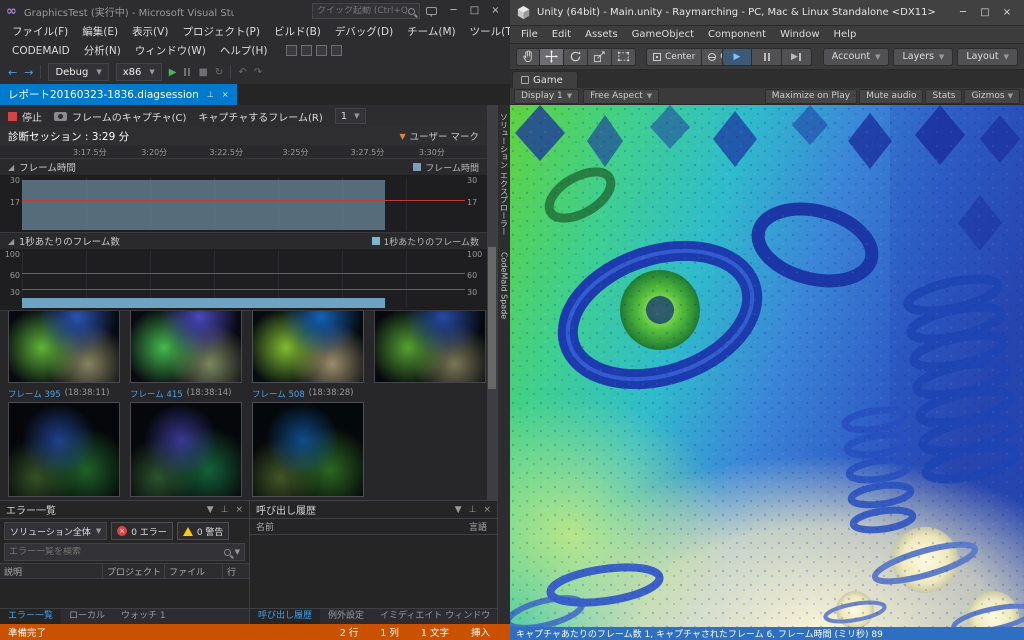 This screenshot has width=1024, height=640. What do you see at coordinates (845, 34) in the screenshot?
I see `menu-help: Help` at bounding box center [845, 34].